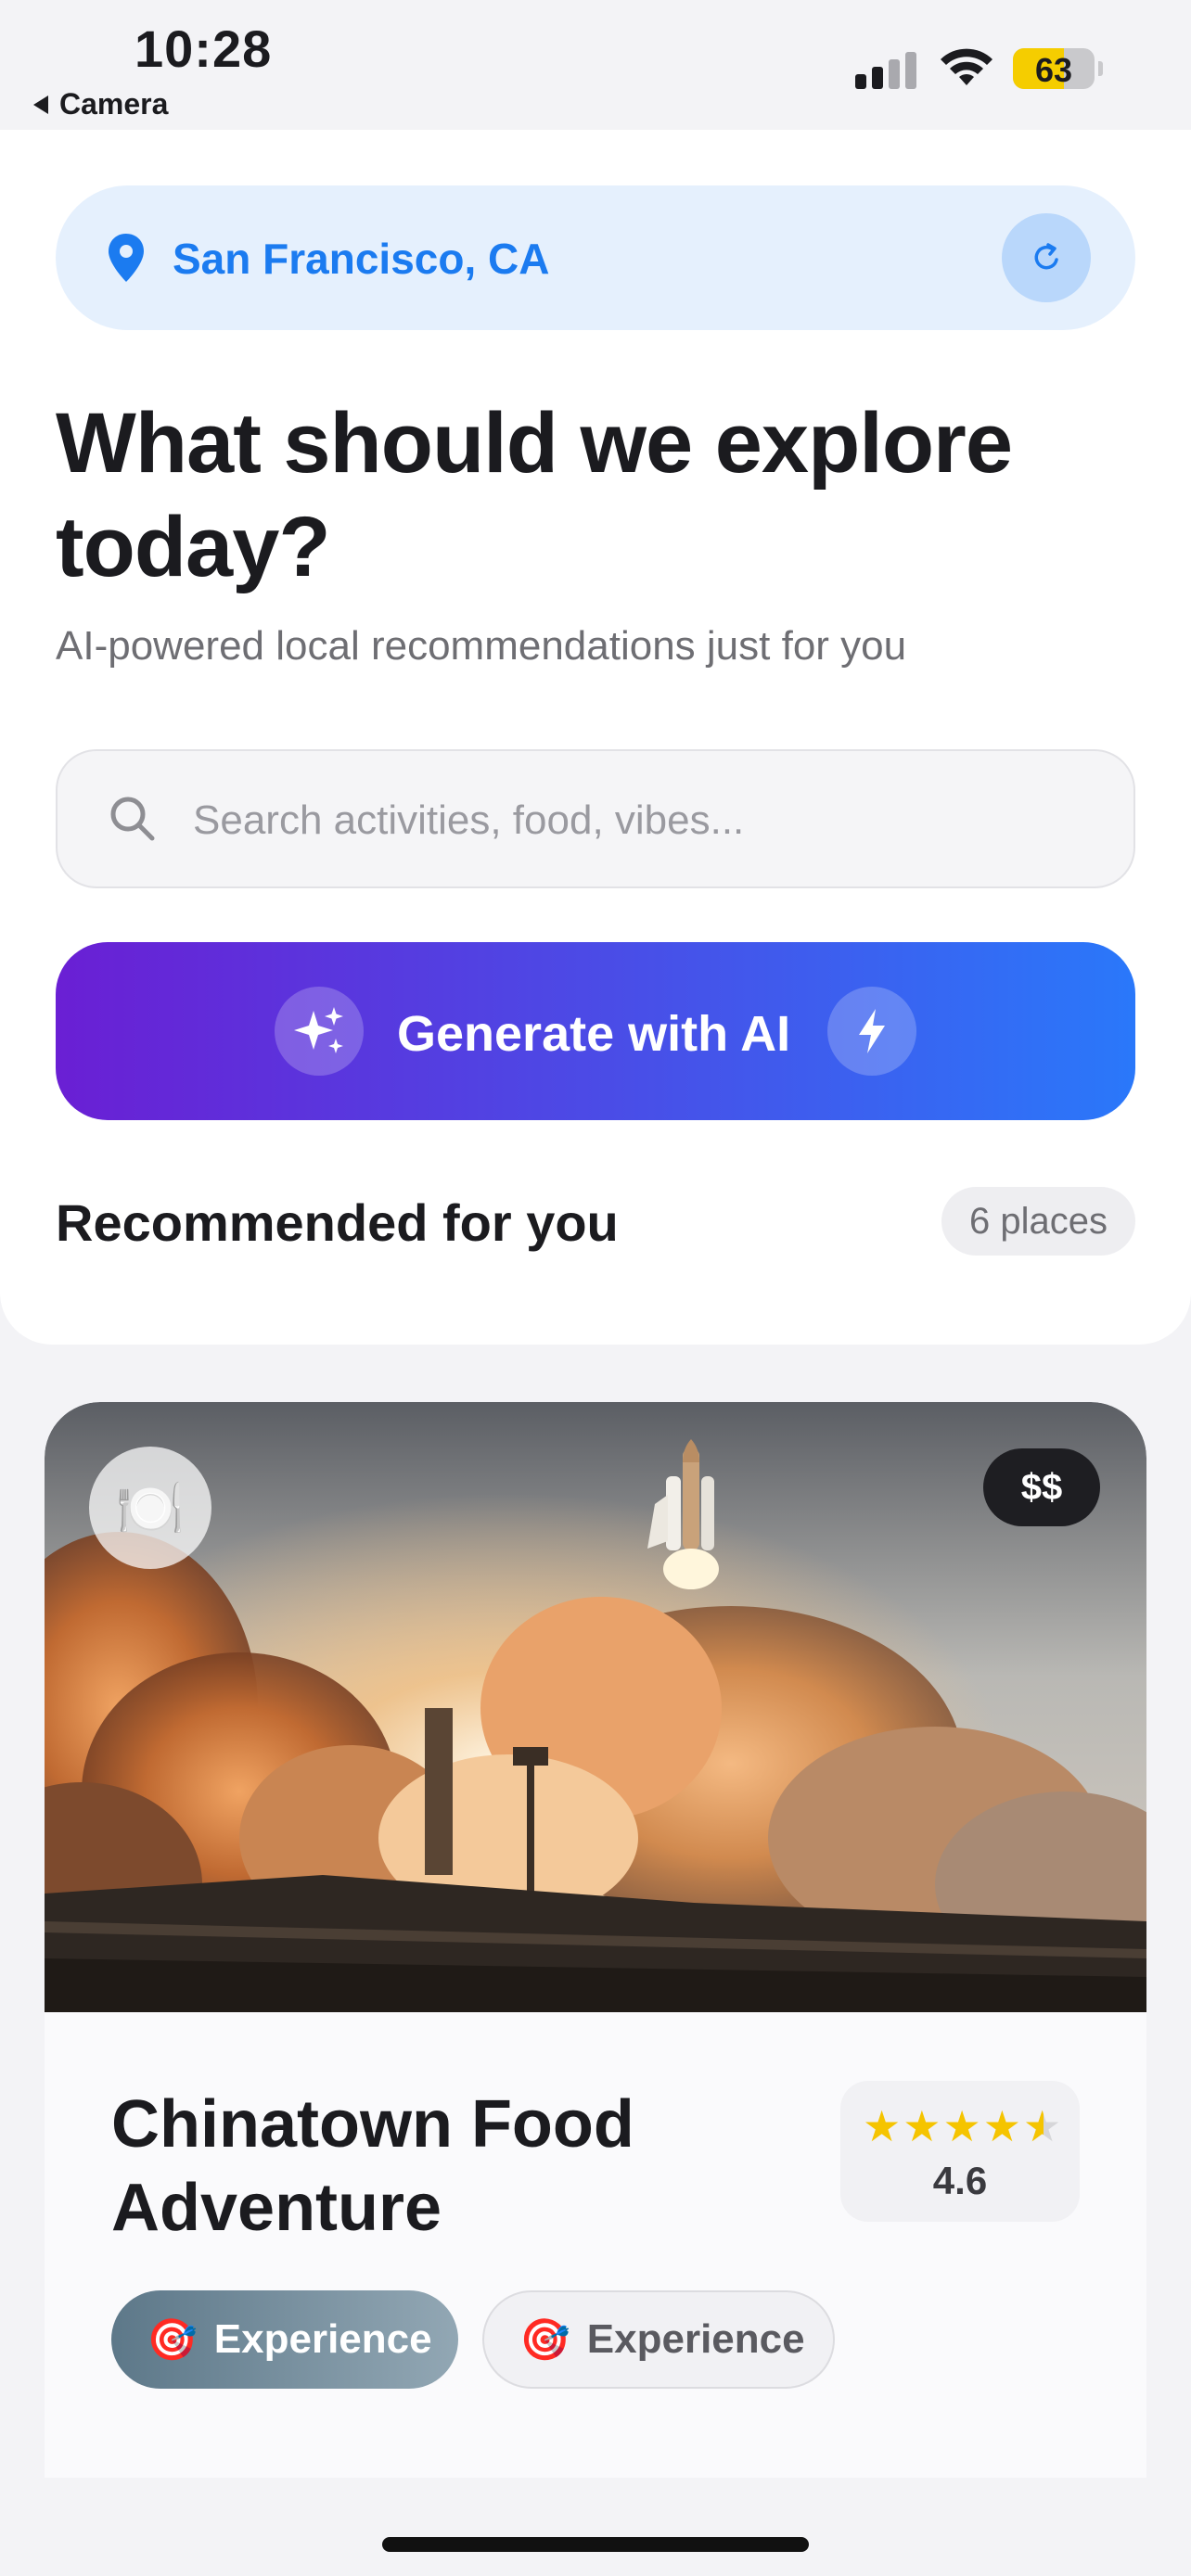 This screenshot has width=1191, height=2576. Describe the element at coordinates (114, 104) in the screenshot. I see `back-label: Camera` at that location.